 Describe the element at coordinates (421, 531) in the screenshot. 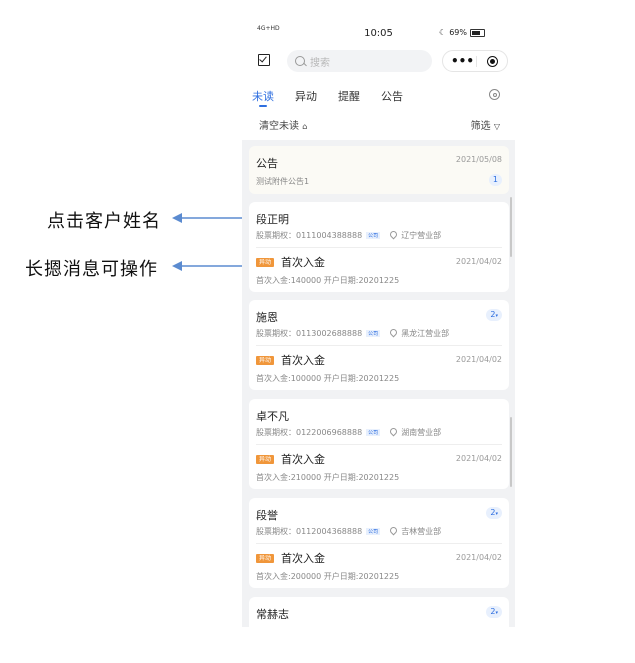

I see `branch-name: 吉林营业部` at that location.